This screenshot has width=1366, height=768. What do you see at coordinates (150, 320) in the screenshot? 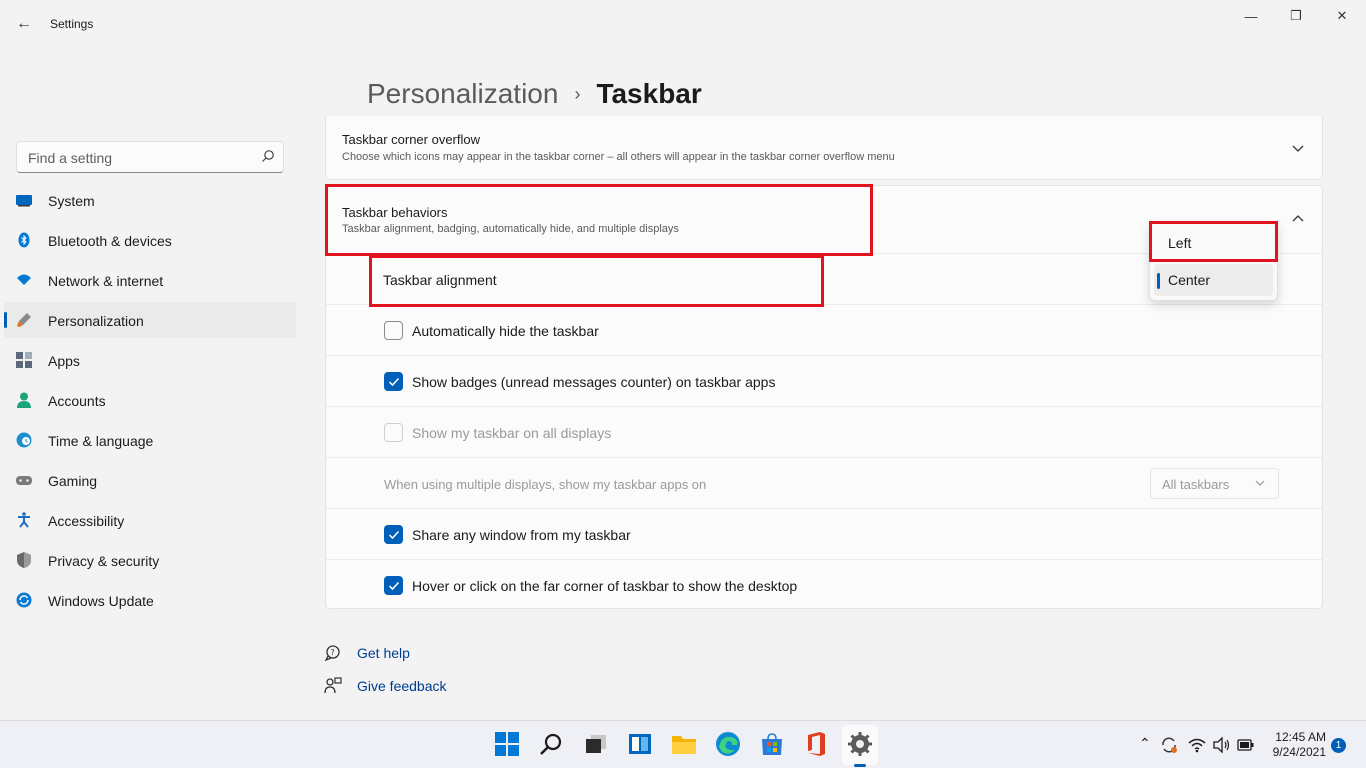
I see `sidebar-item-personalization: Personalization` at bounding box center [150, 320].